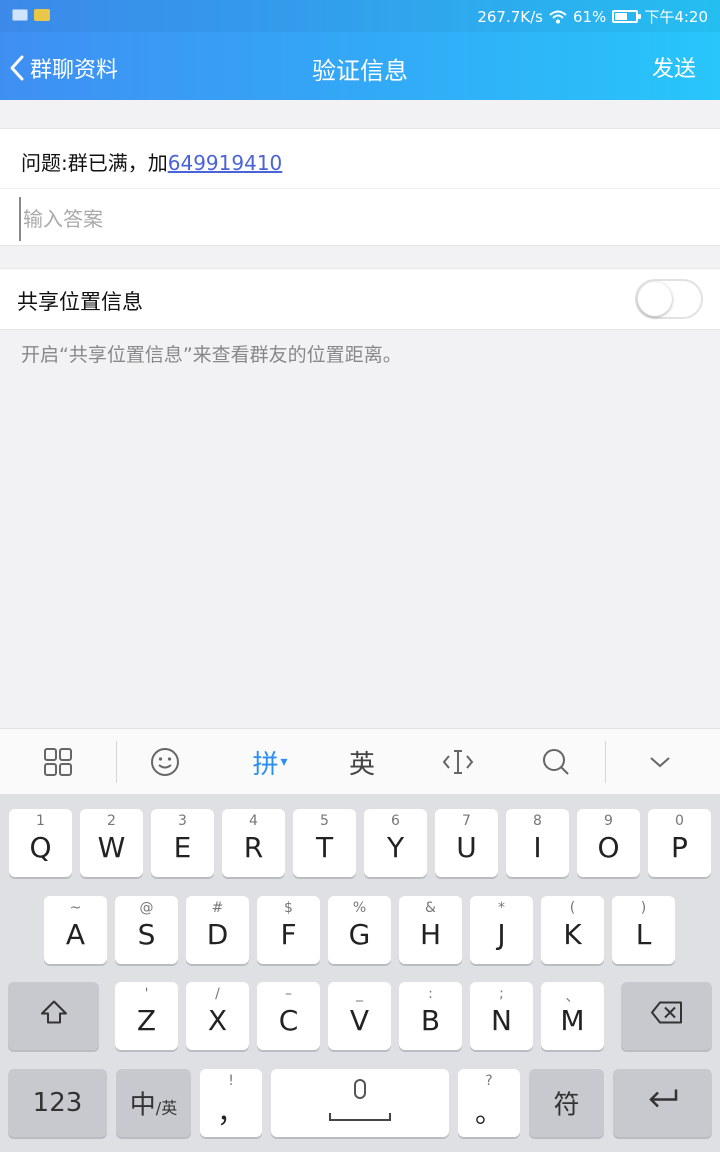 Image resolution: width=720 pixels, height=1152 pixels. I want to click on language-key-label: 中/英, so click(153, 1103).